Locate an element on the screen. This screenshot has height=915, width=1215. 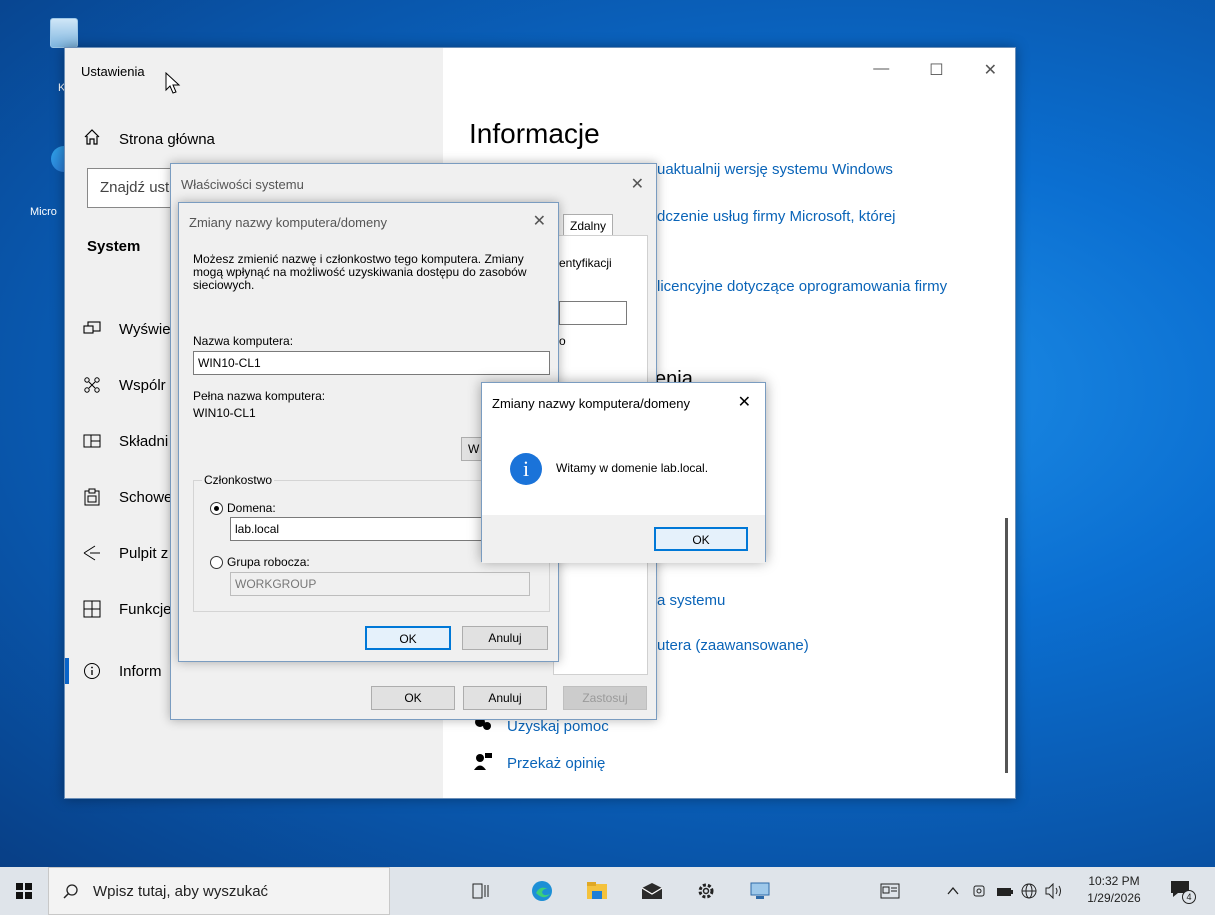
tray-overflow-button is located at coordinates (953, 891).